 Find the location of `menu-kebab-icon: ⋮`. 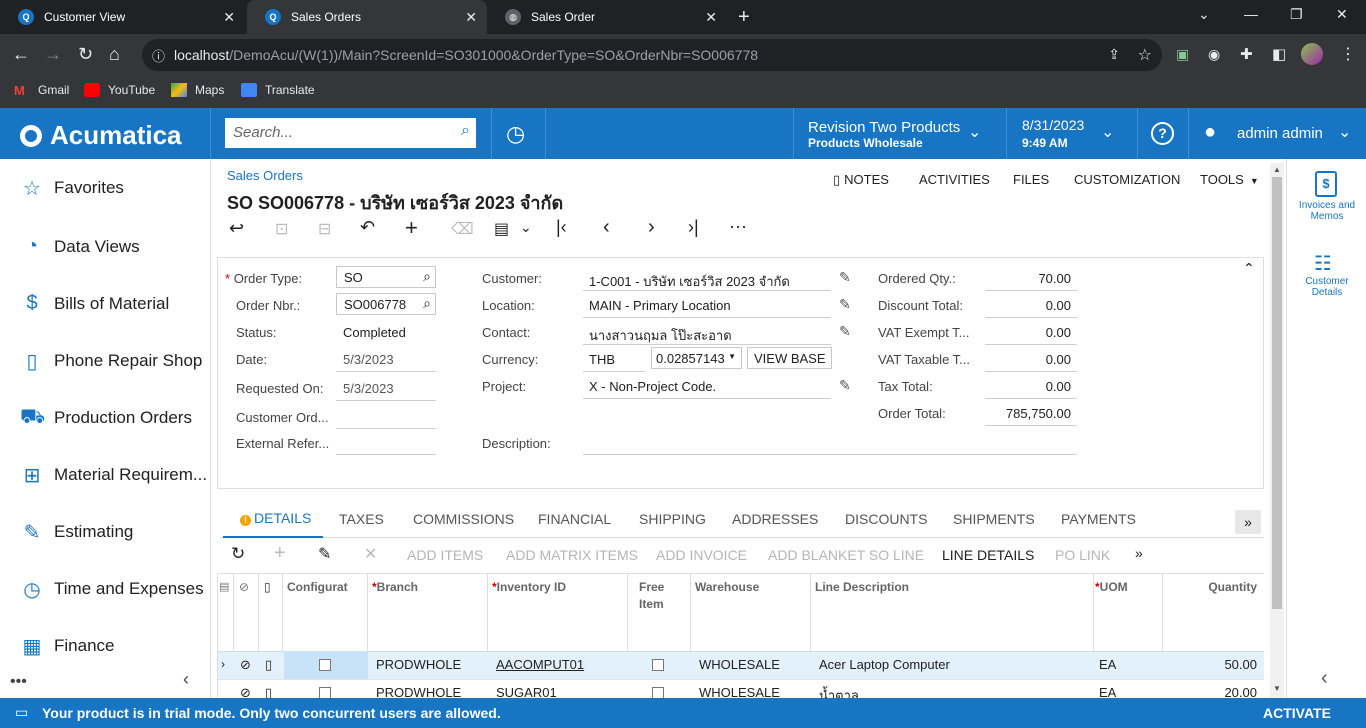

menu-kebab-icon: ⋮ is located at coordinates (1348, 54).